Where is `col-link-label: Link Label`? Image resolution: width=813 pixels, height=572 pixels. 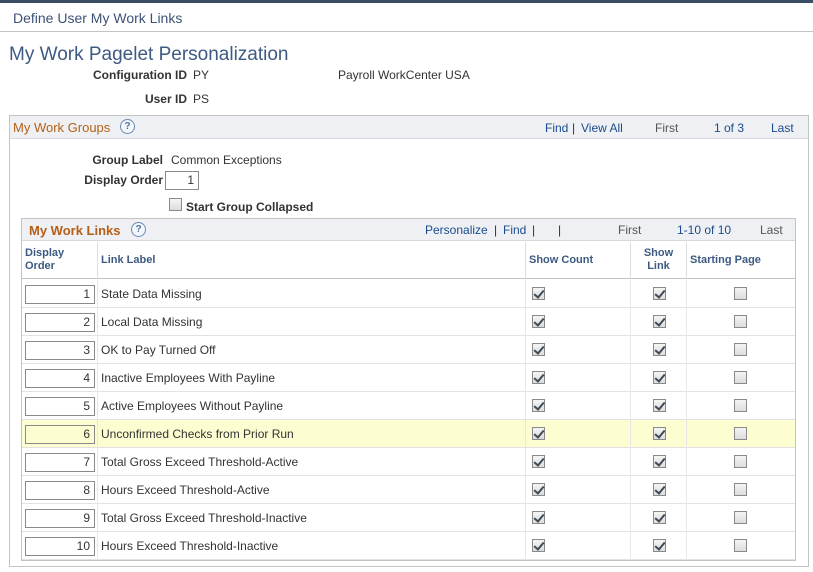
col-link-label: Link Label is located at coordinates (312, 260).